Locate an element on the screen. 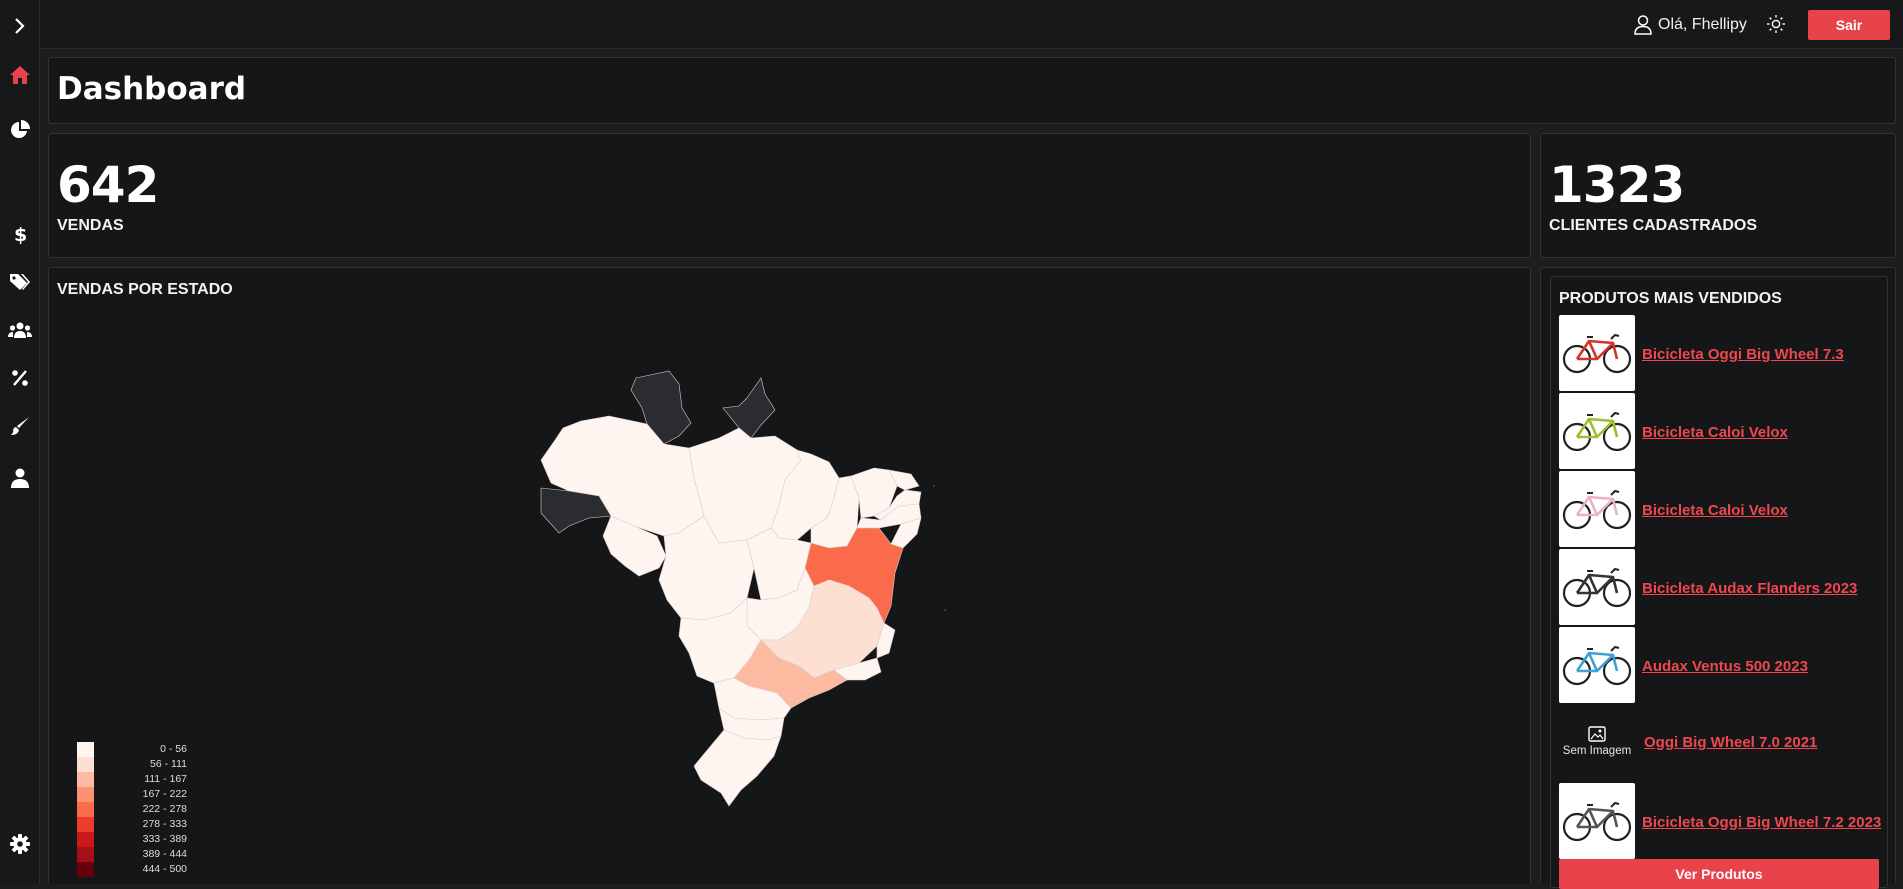 Image resolution: width=1903 pixels, height=889 pixels. product-item: Bicicleta Oggi Big Wheel 7.2 2023 is located at coordinates (1719, 821).